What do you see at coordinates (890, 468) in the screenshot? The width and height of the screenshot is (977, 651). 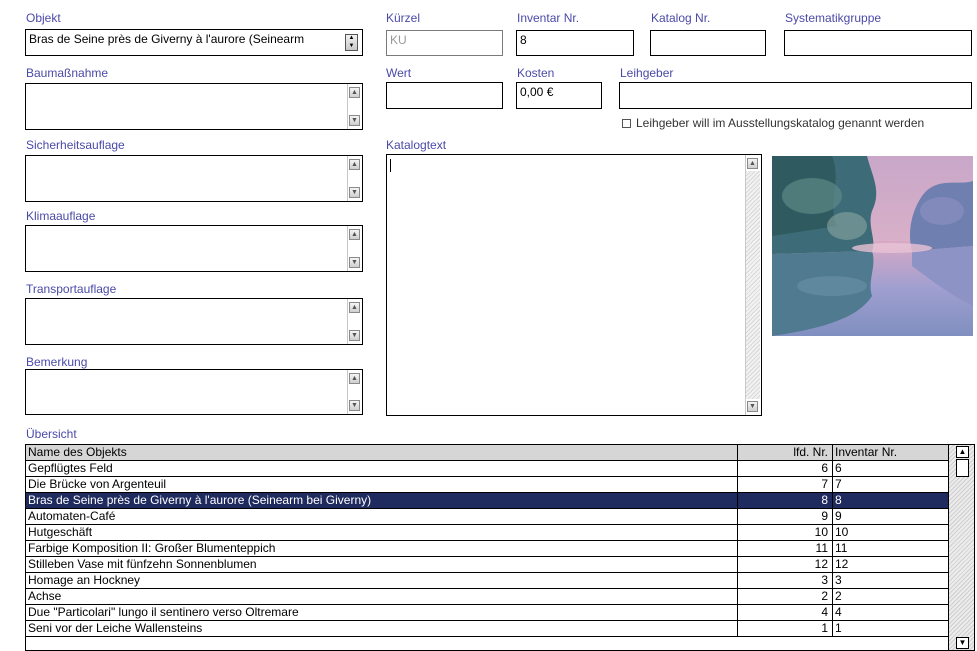 I see `cell-inventar-nr: 6` at bounding box center [890, 468].